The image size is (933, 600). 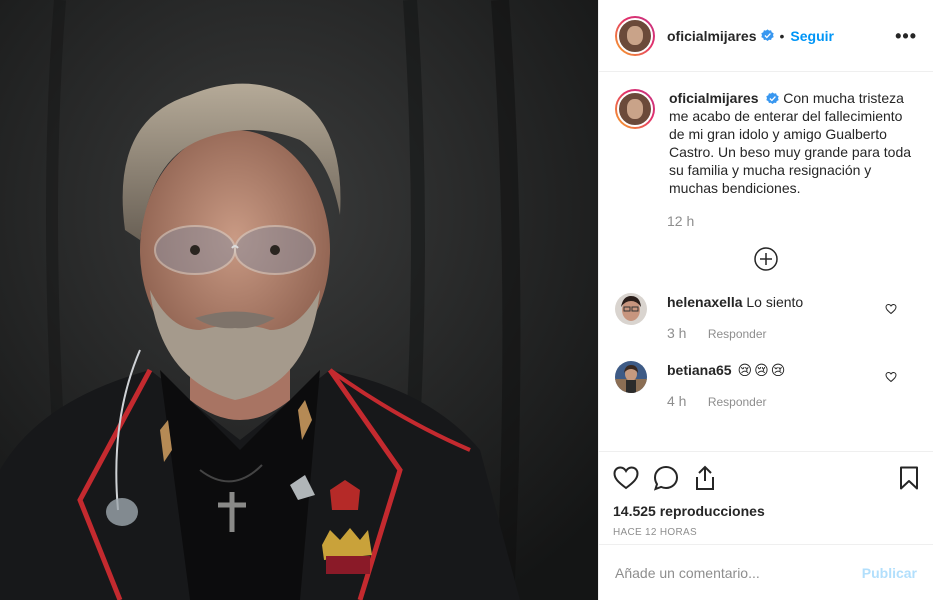 I want to click on add-comment-input, so click(x=738, y=572).